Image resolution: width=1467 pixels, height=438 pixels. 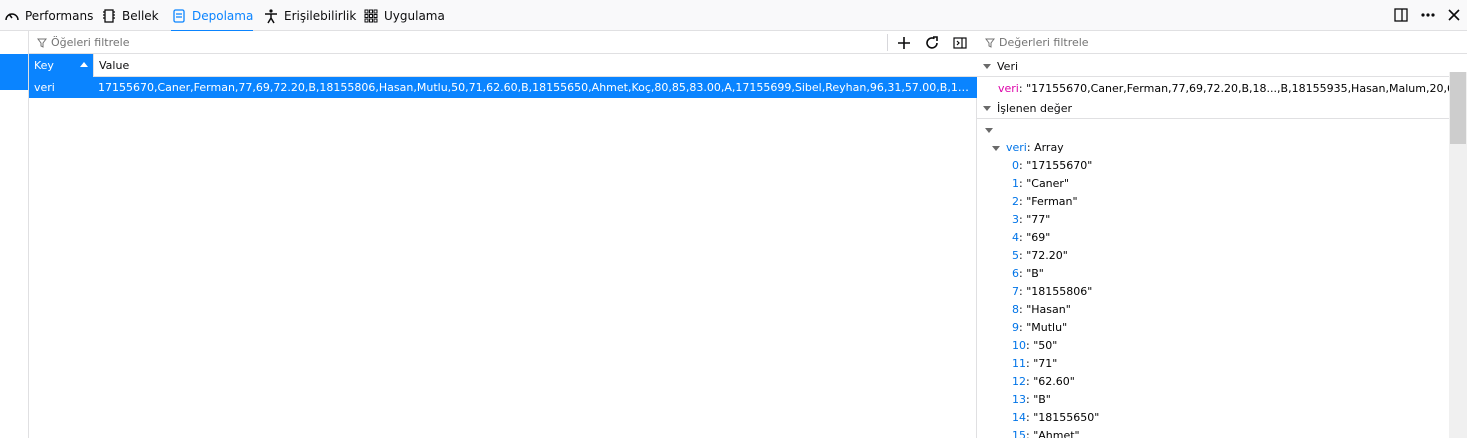 What do you see at coordinates (140, 15) in the screenshot?
I see `tab-memory-label: Bellek` at bounding box center [140, 15].